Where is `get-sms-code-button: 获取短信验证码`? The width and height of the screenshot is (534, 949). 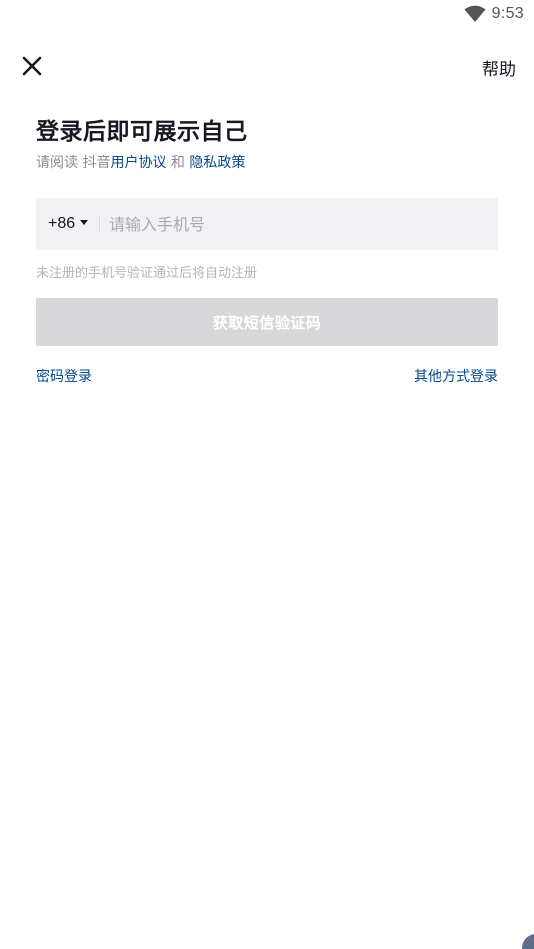 get-sms-code-button: 获取短信验证码 is located at coordinates (267, 322).